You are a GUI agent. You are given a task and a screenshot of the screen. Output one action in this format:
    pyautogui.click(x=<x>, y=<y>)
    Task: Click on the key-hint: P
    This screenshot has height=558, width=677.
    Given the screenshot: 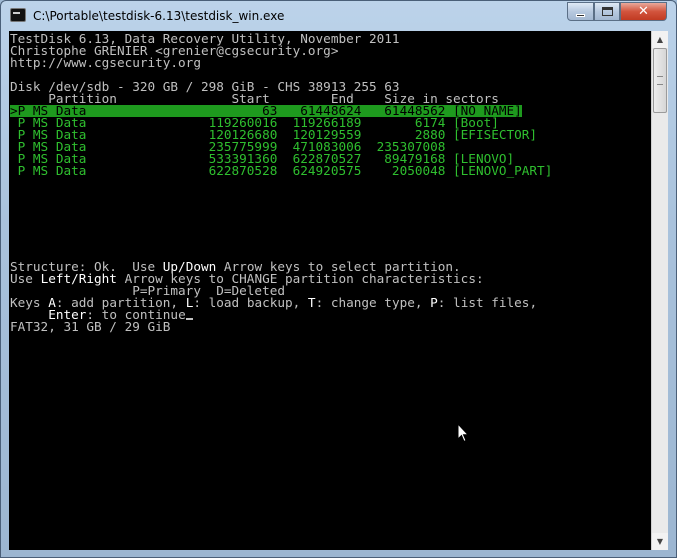 What is the action you would take?
    pyautogui.click(x=434, y=302)
    